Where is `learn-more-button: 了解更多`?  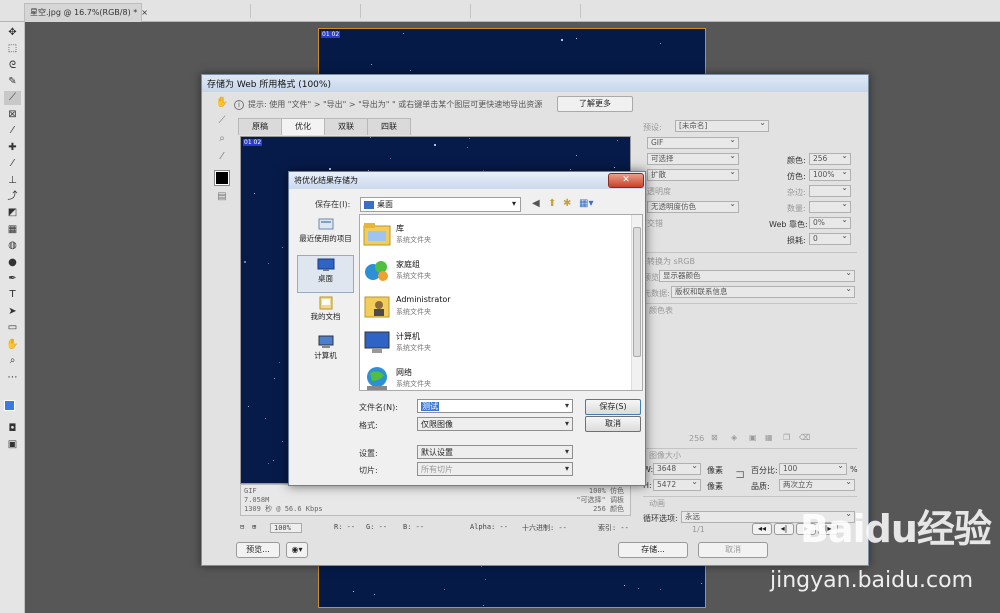 learn-more-button: 了解更多 is located at coordinates (595, 104).